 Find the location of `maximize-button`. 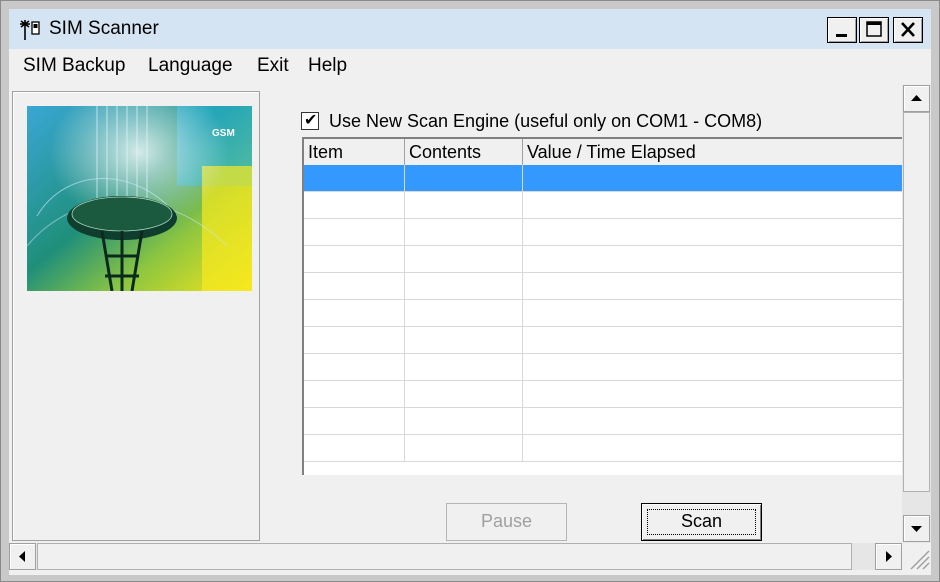

maximize-button is located at coordinates (874, 30).